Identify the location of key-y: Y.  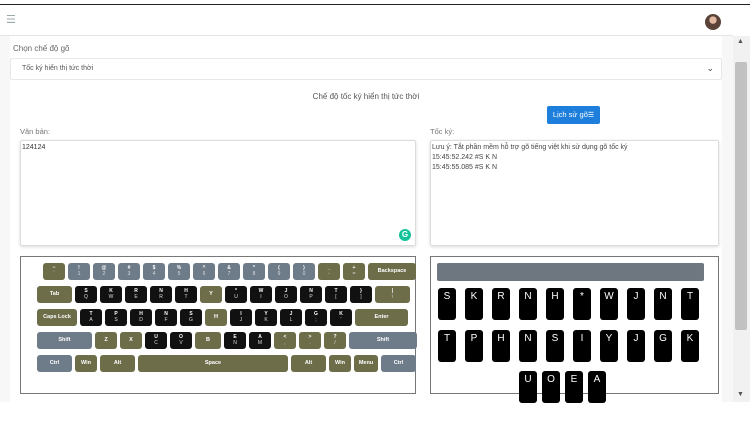
(211, 294).